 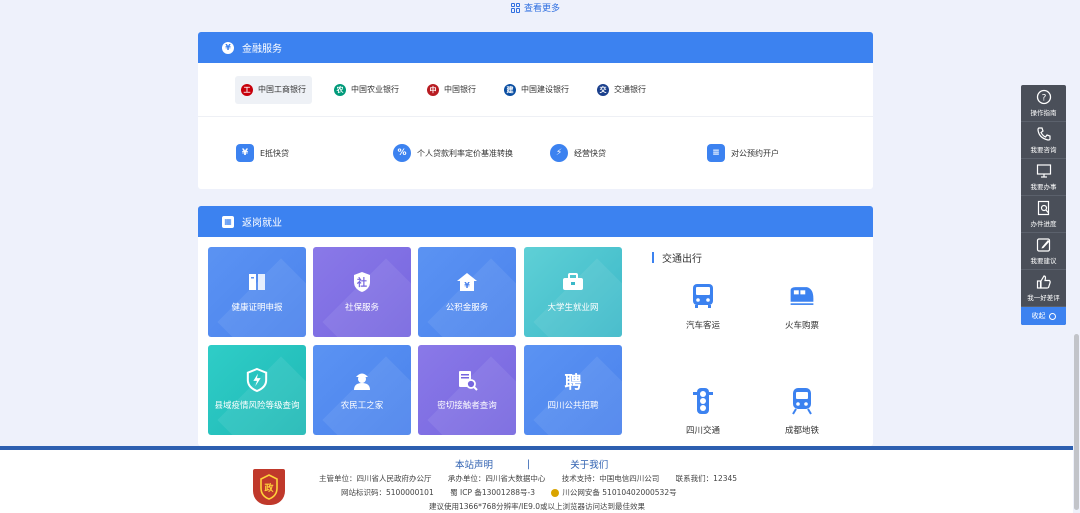 I want to click on metro-icon, so click(x=802, y=401).